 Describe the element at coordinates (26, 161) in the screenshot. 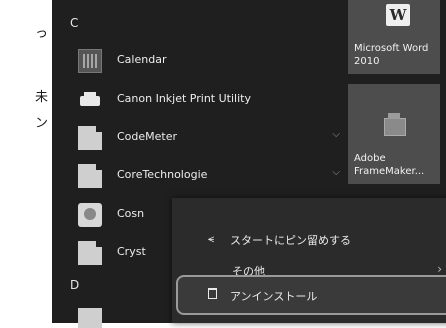

I see `document-margin: っ 未 ン` at that location.